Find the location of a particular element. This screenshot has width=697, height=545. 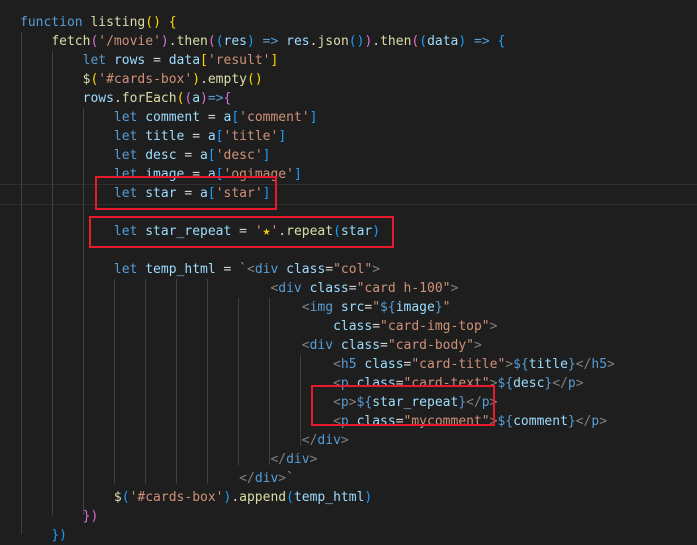

code-line: <p class="card-text">${desc}</p> is located at coordinates (301, 383).